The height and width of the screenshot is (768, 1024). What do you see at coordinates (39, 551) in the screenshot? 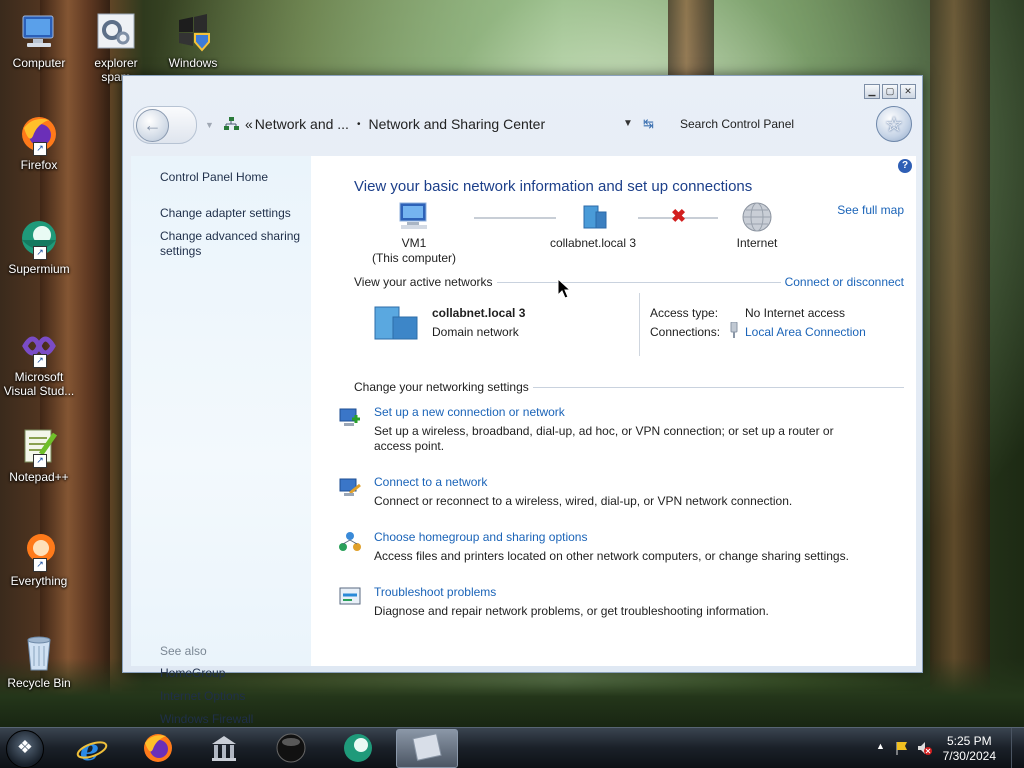
I see `everything-search-icon: ↗` at bounding box center [39, 551].